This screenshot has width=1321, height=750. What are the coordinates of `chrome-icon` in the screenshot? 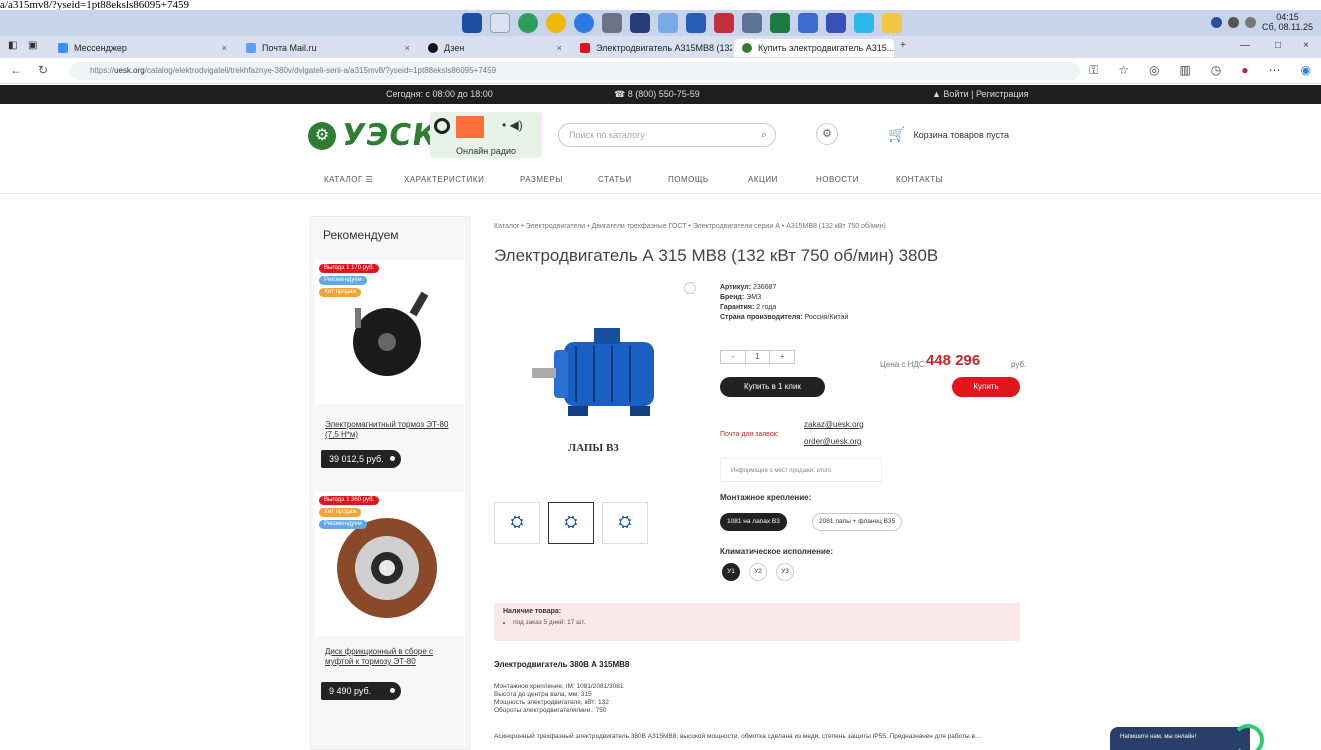 It's located at (556, 23).